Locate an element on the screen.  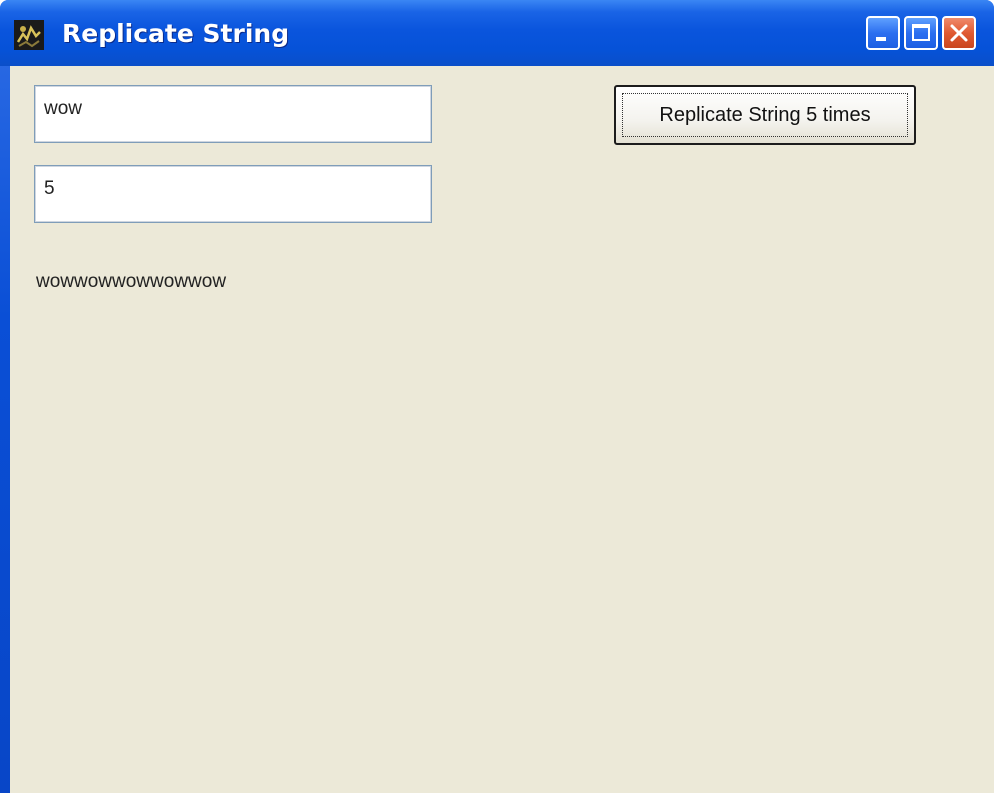
close-button is located at coordinates (959, 33).